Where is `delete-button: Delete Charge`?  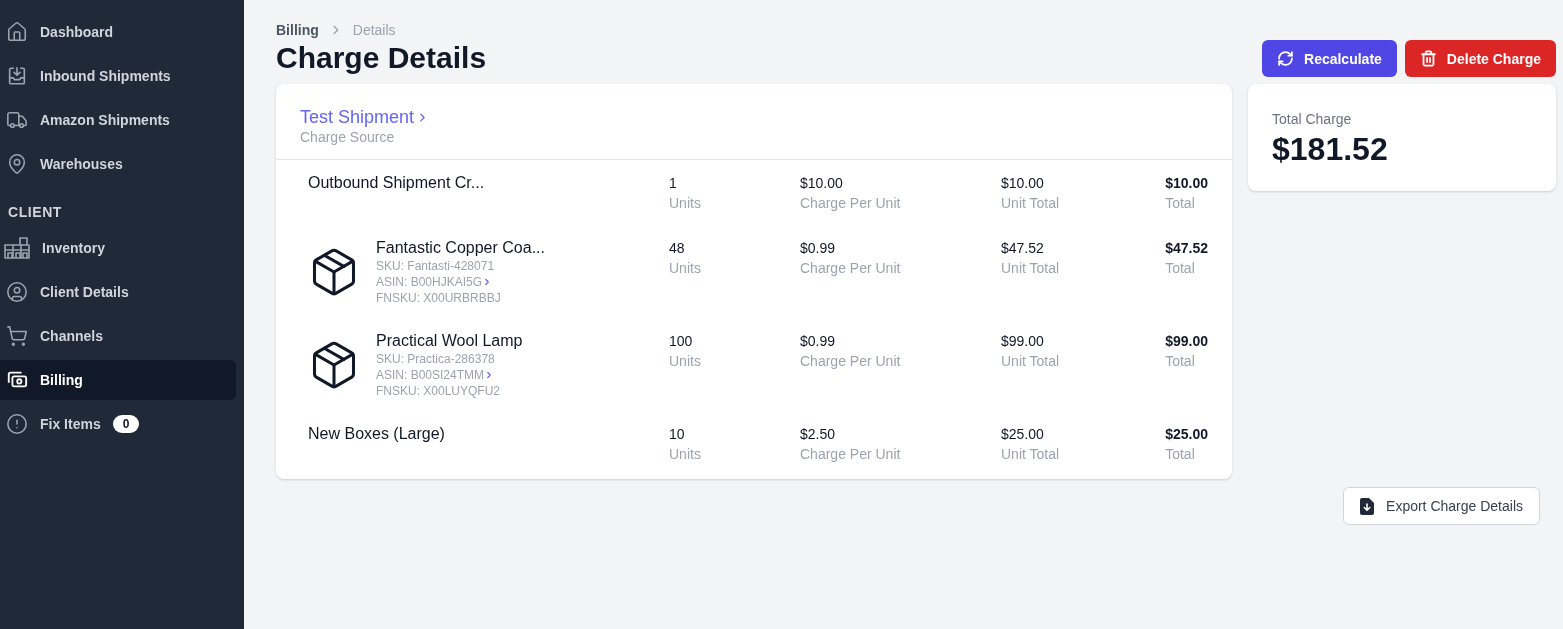
delete-button: Delete Charge is located at coordinates (1480, 58).